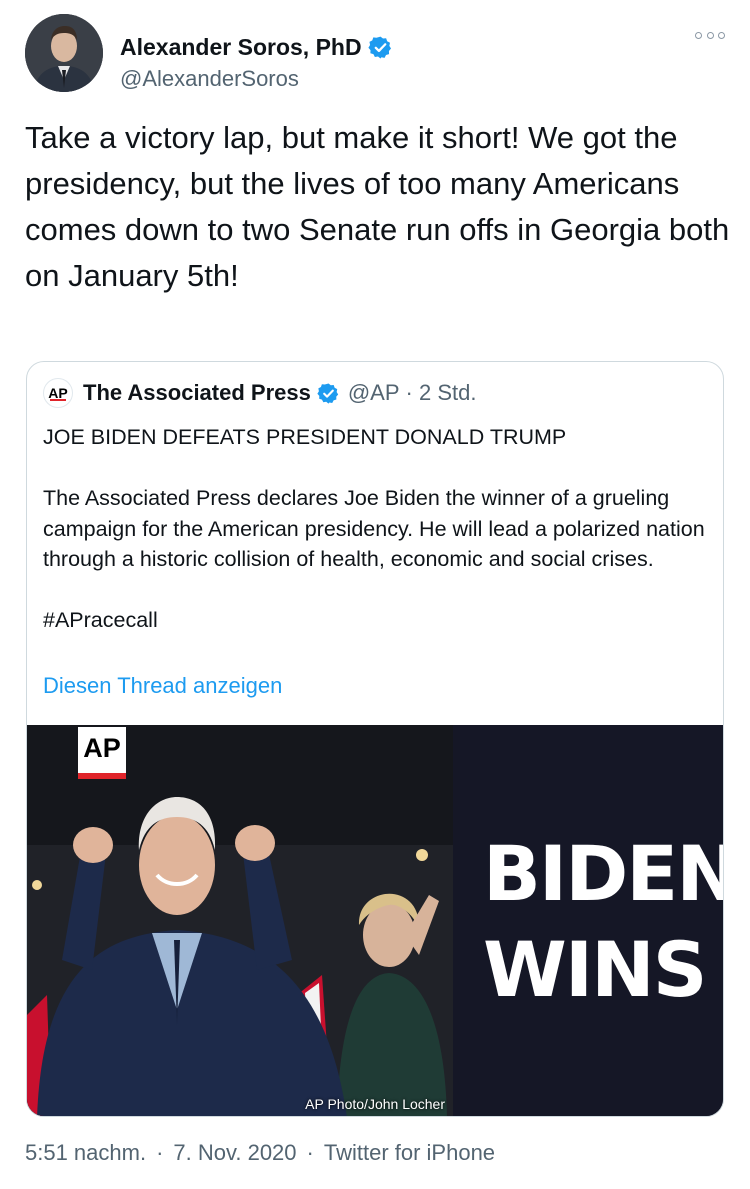 The width and height of the screenshot is (750, 1189). I want to click on more-options-icon, so click(710, 35).